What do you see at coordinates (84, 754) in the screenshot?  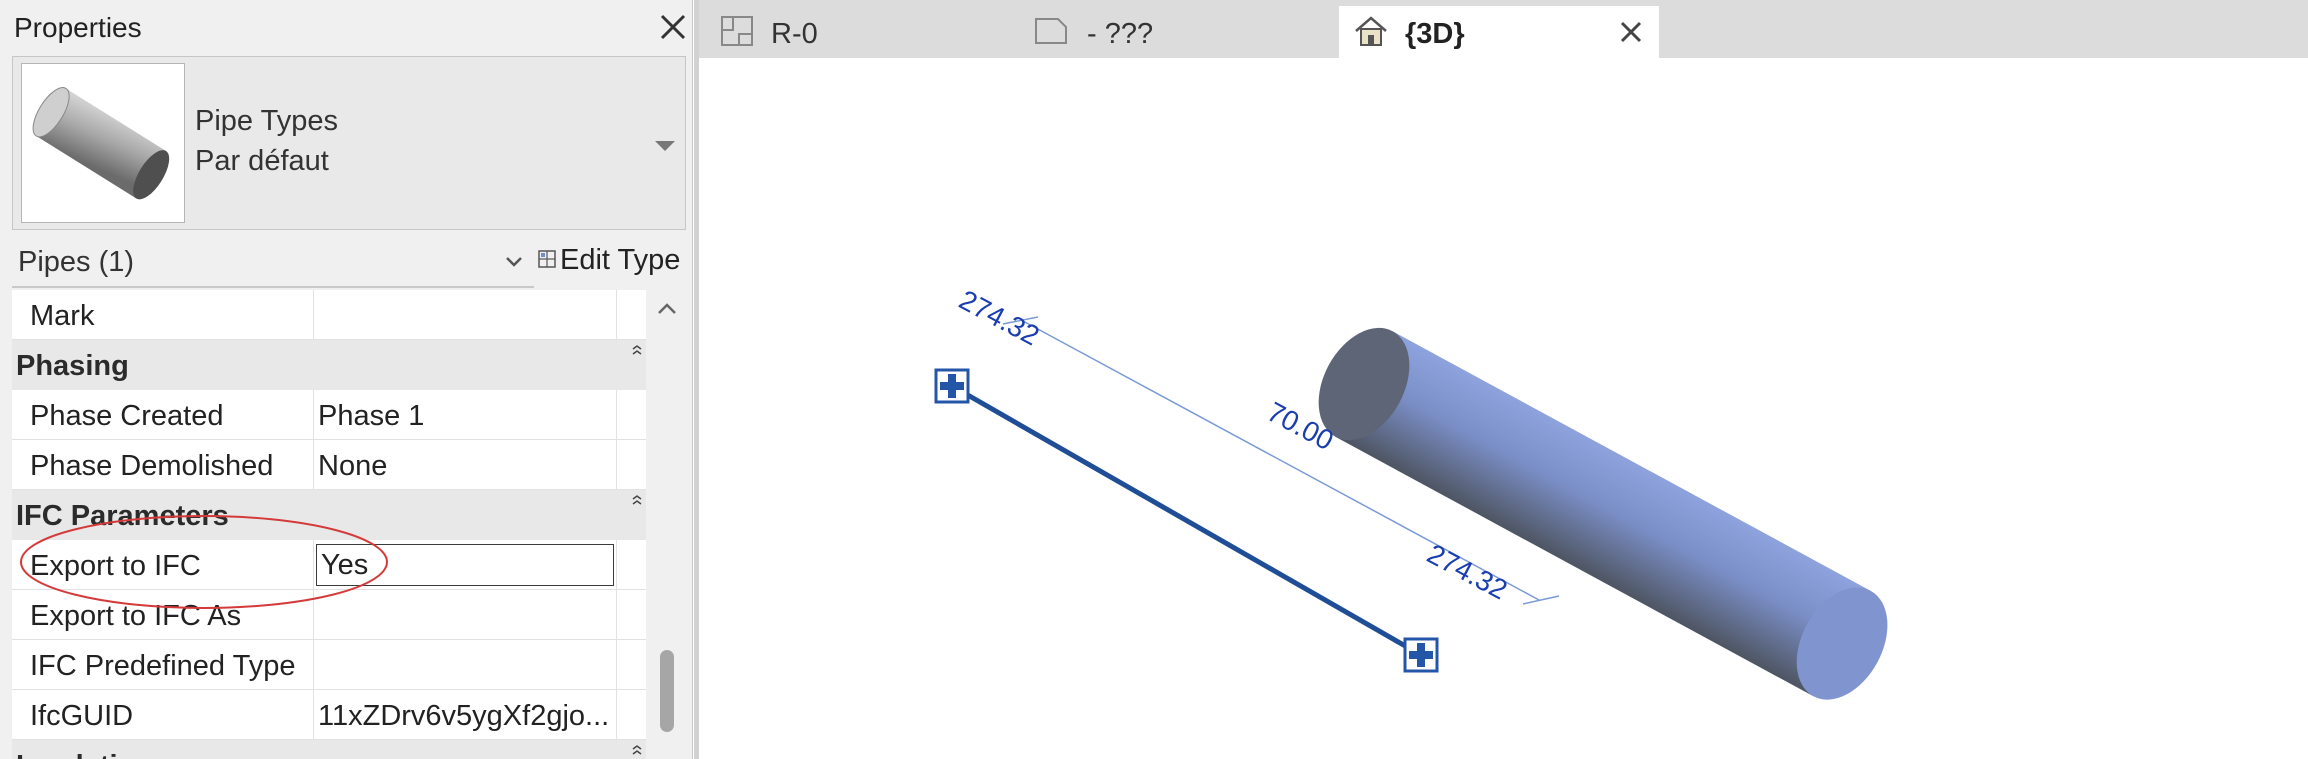 I see `group-title: Insulation` at bounding box center [84, 754].